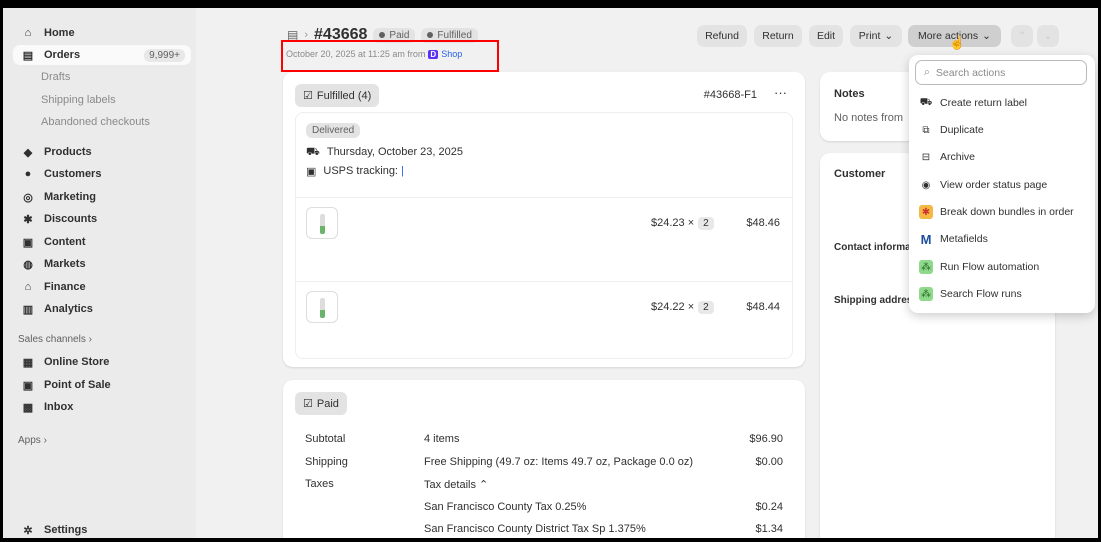 The height and width of the screenshot is (542, 1101). What do you see at coordinates (68, 152) in the screenshot?
I see `label: Products` at bounding box center [68, 152].